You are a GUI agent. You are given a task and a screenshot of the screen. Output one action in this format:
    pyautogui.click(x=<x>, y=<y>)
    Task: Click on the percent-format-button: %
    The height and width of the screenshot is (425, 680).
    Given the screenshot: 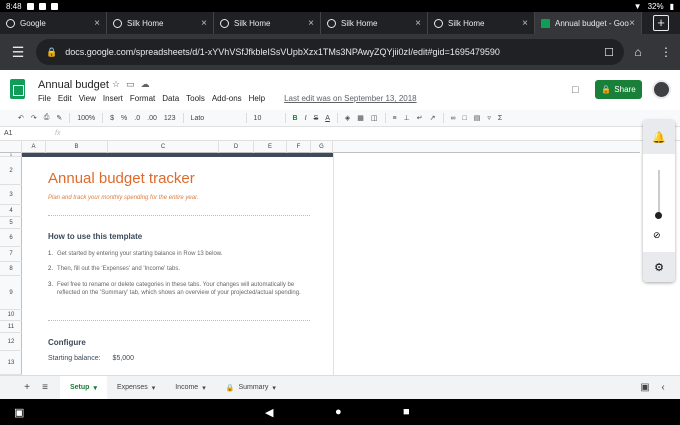 What is the action you would take?
    pyautogui.click(x=124, y=118)
    